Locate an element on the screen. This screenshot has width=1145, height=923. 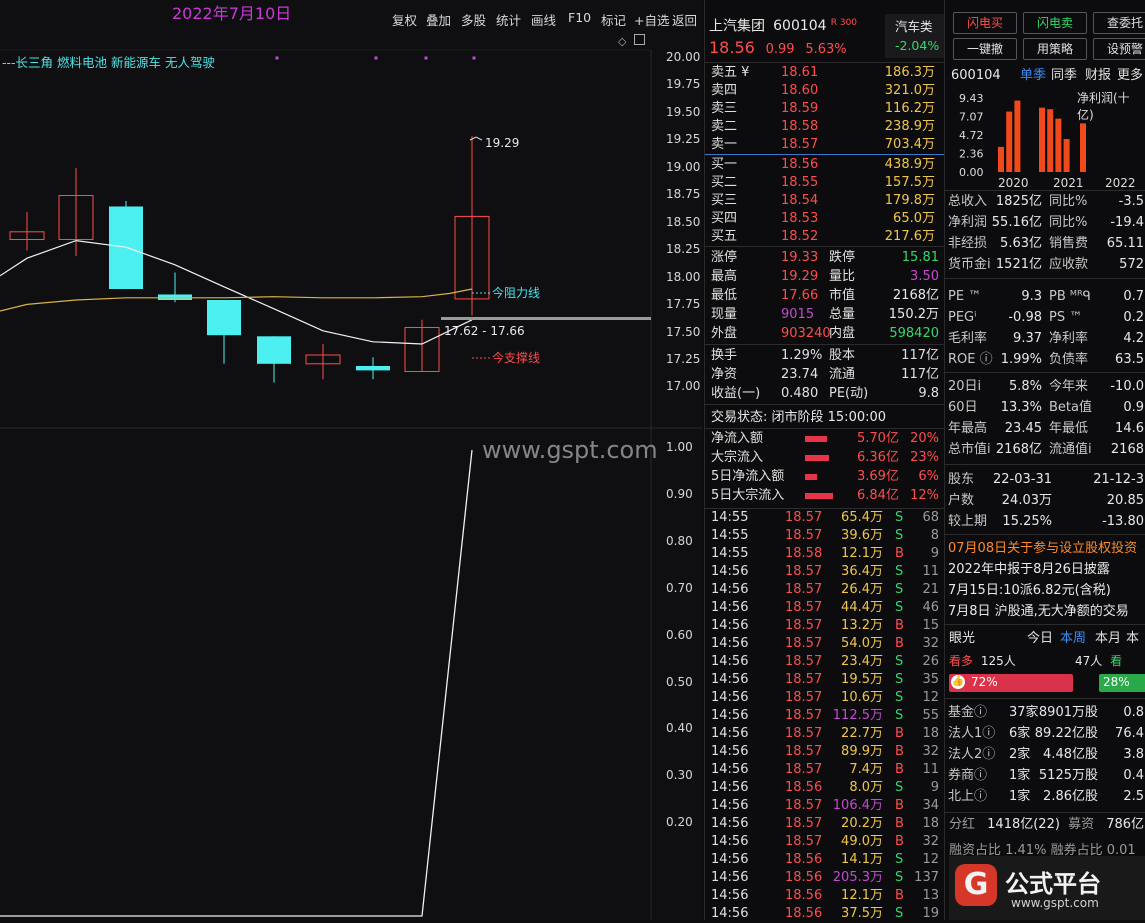
tick-side: B is located at coordinates (899, 643).